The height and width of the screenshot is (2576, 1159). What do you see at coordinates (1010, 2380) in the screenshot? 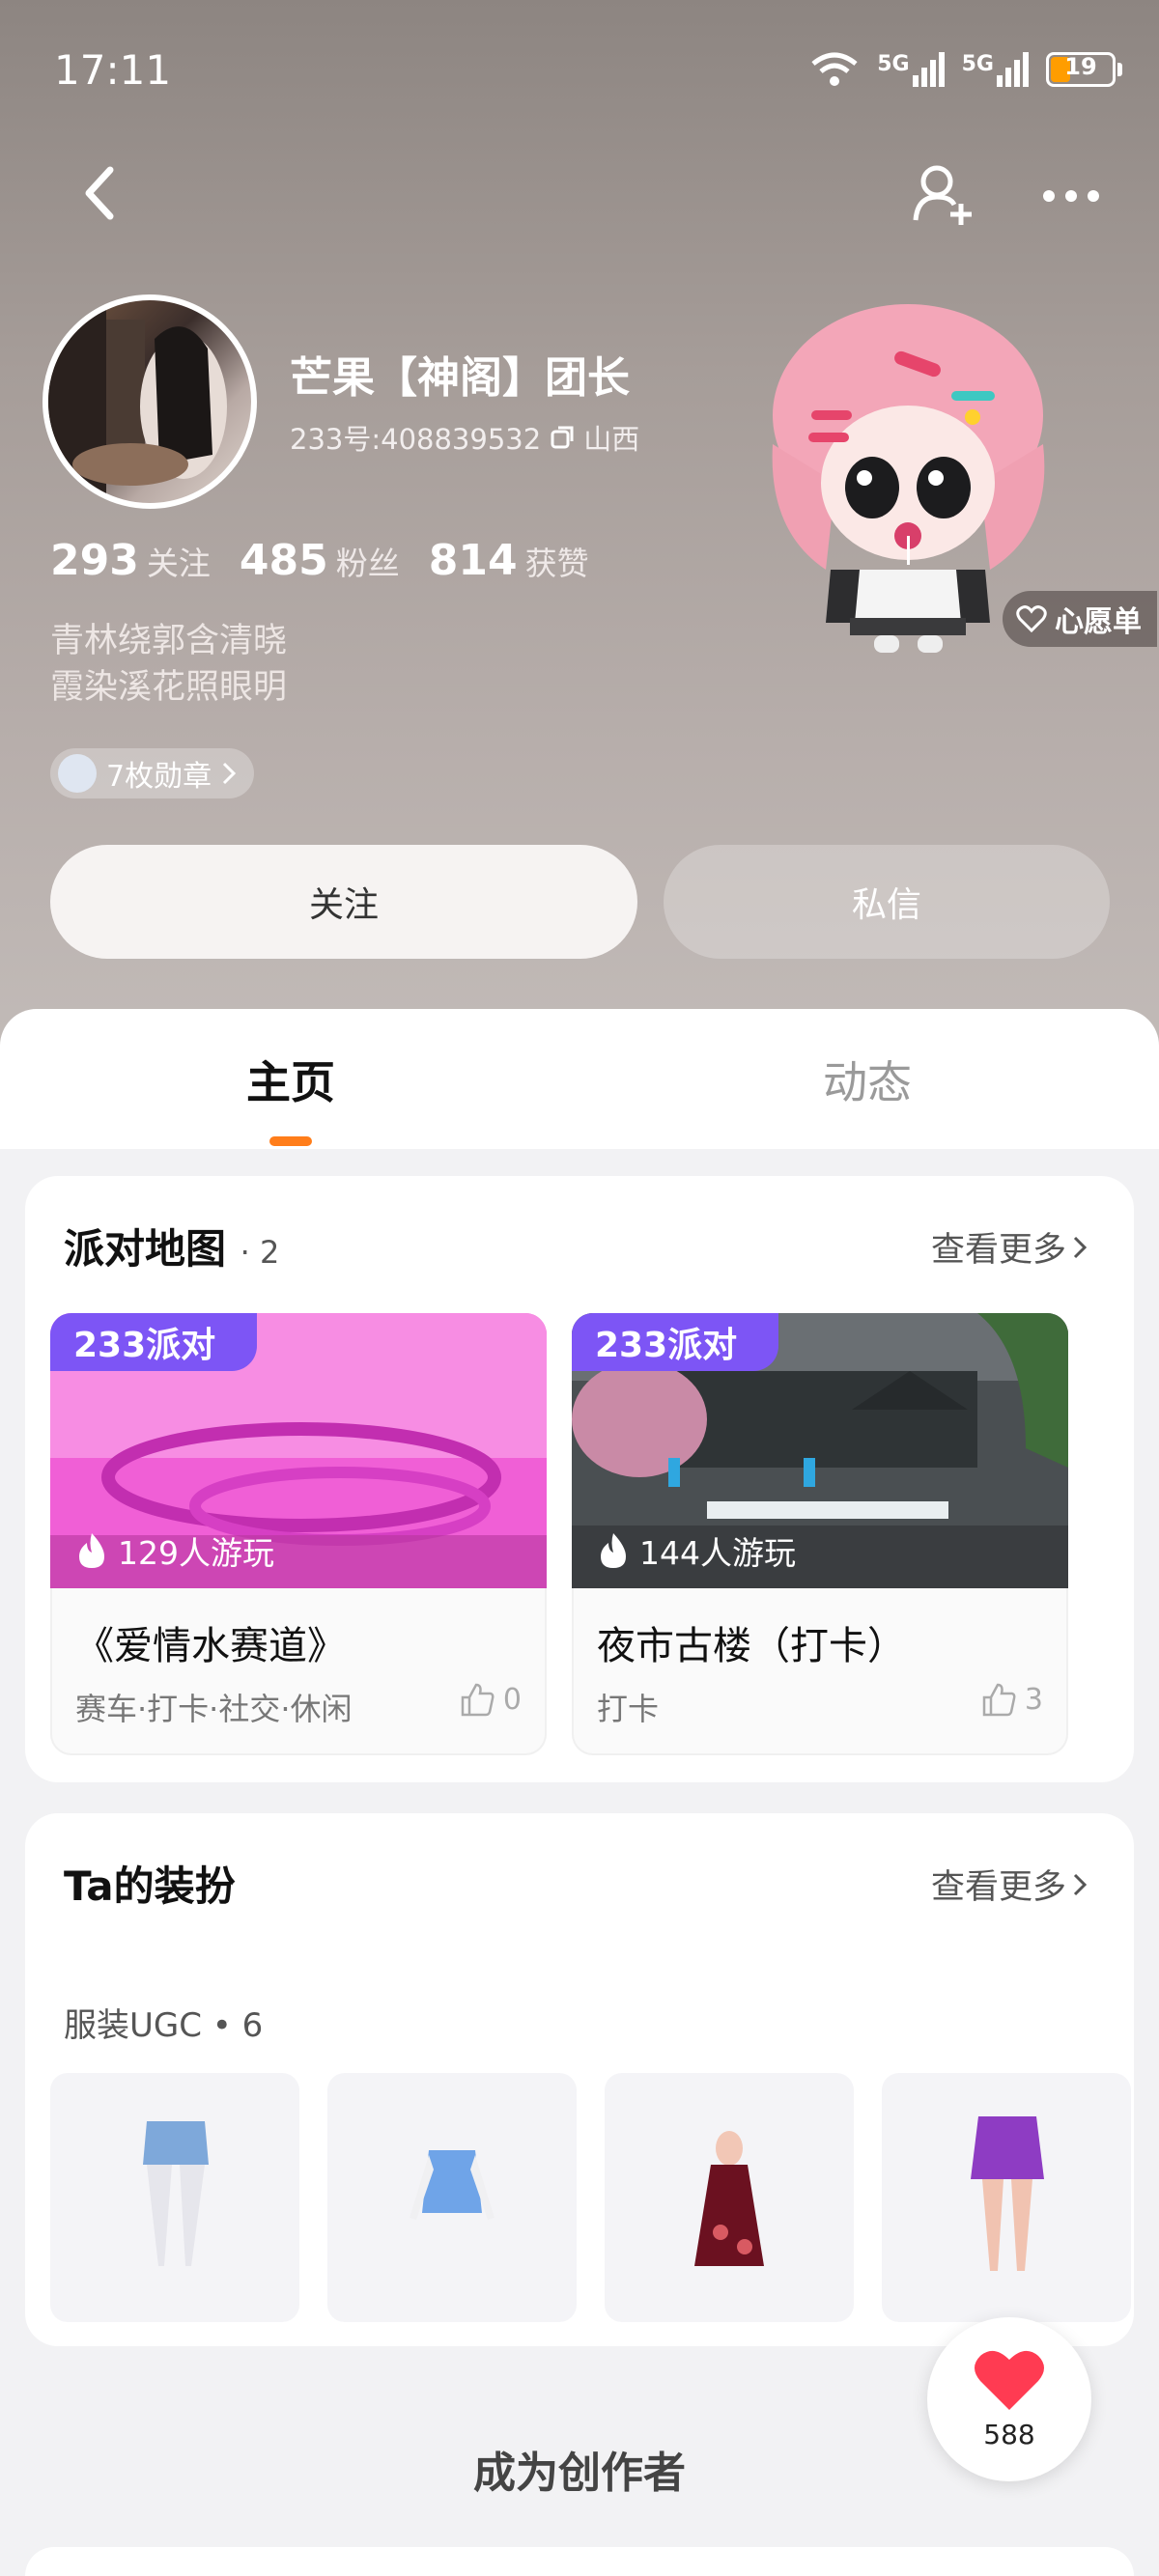
I see `heart-icon` at bounding box center [1010, 2380].